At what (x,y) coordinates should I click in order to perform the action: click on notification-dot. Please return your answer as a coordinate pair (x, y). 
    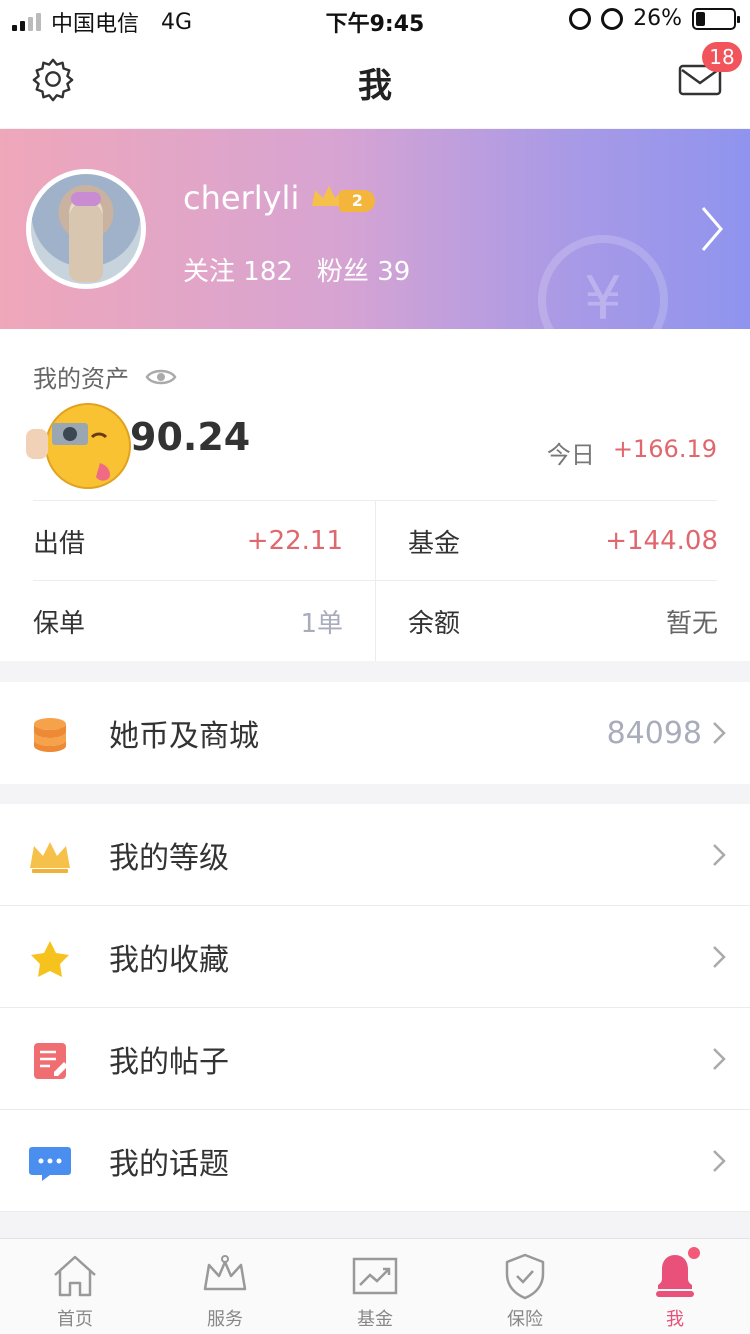
    Looking at the image, I should click on (694, 1253).